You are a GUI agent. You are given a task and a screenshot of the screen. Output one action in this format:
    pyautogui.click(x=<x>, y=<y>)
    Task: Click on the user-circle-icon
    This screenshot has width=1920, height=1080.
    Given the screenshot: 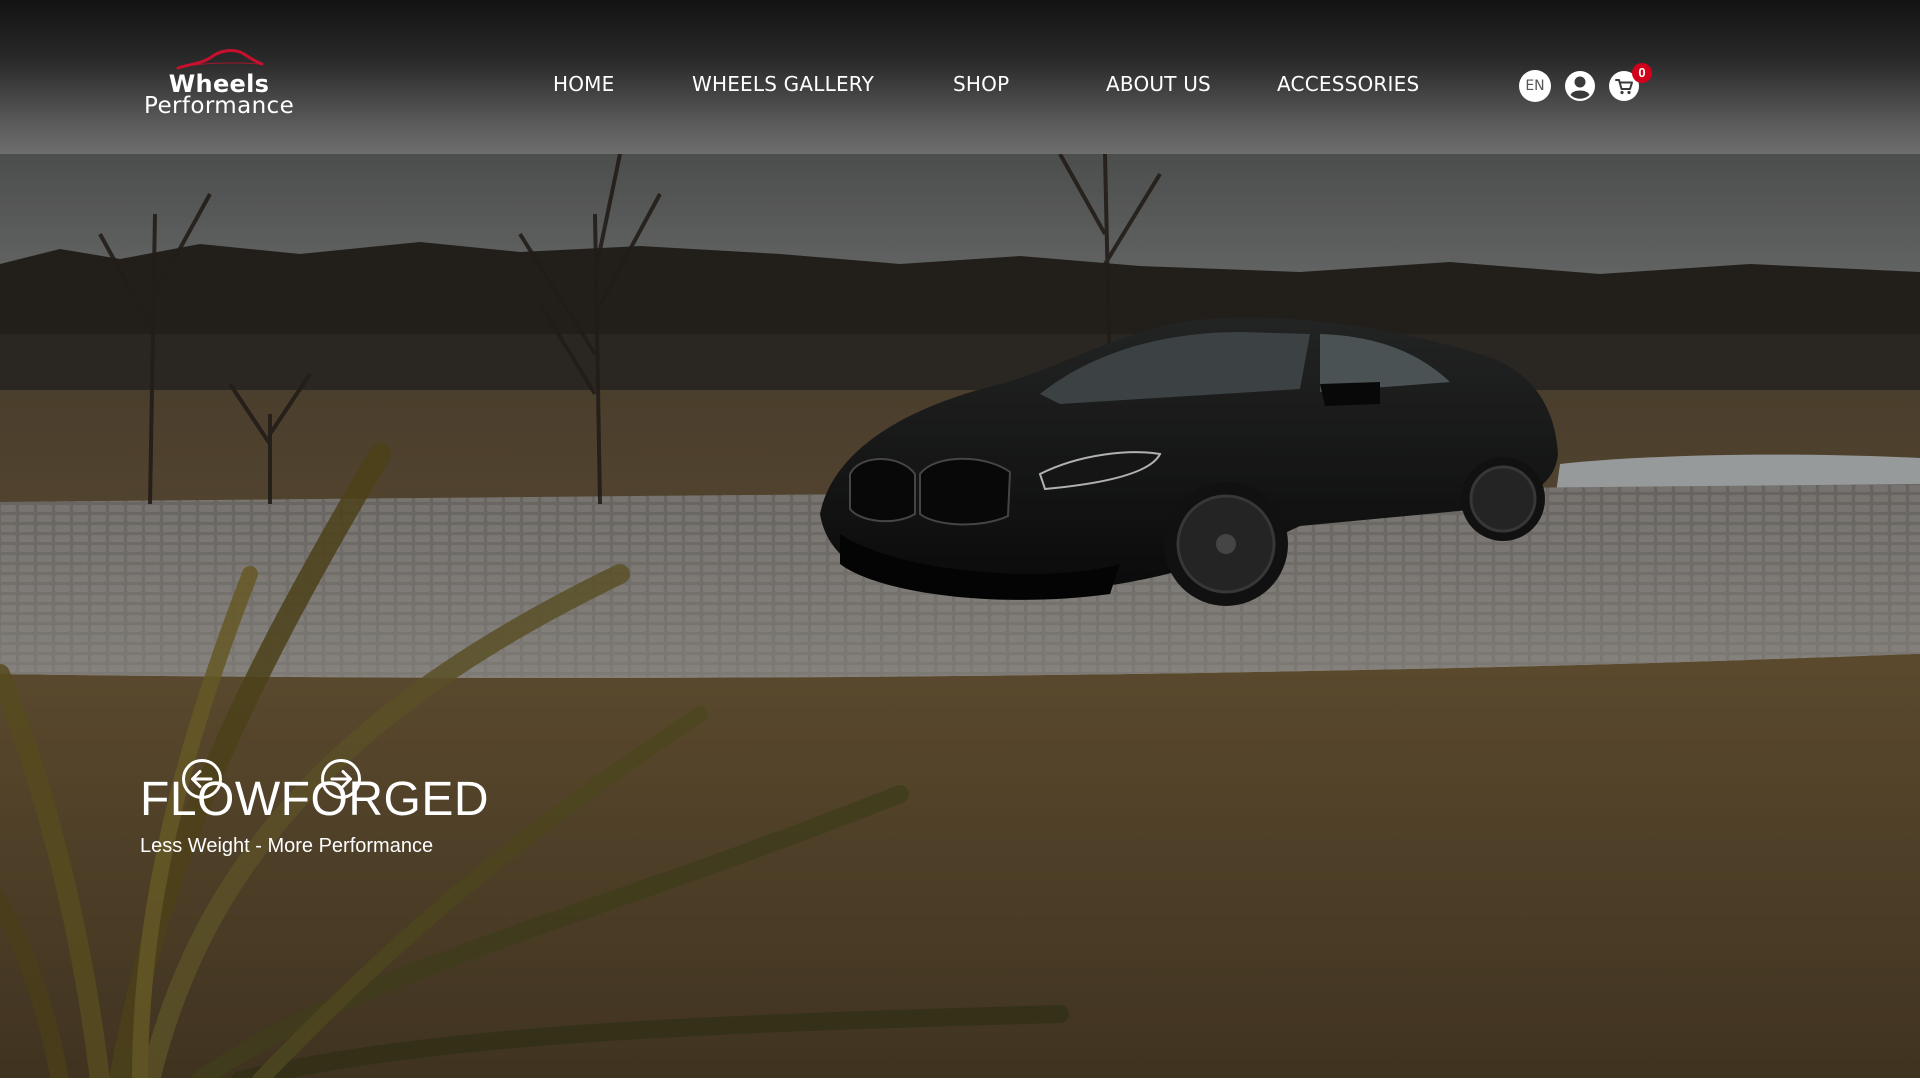 What is the action you would take?
    pyautogui.click(x=1580, y=86)
    